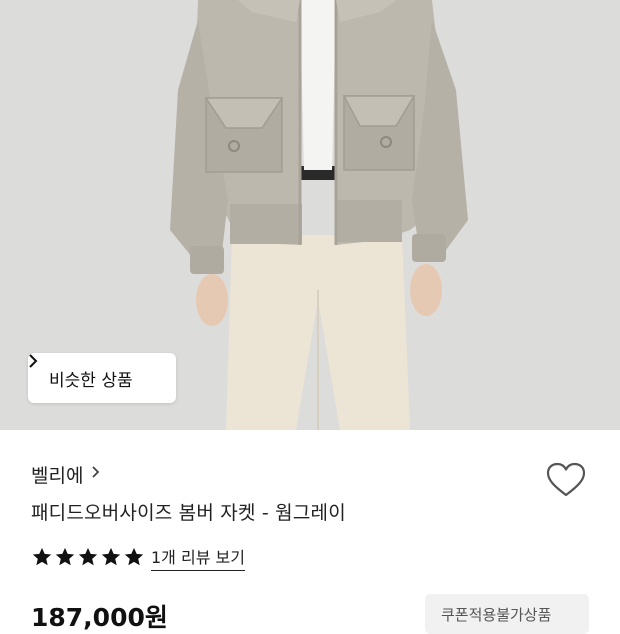  Describe the element at coordinates (57, 475) in the screenshot. I see `brand-name: 벨리에` at that location.